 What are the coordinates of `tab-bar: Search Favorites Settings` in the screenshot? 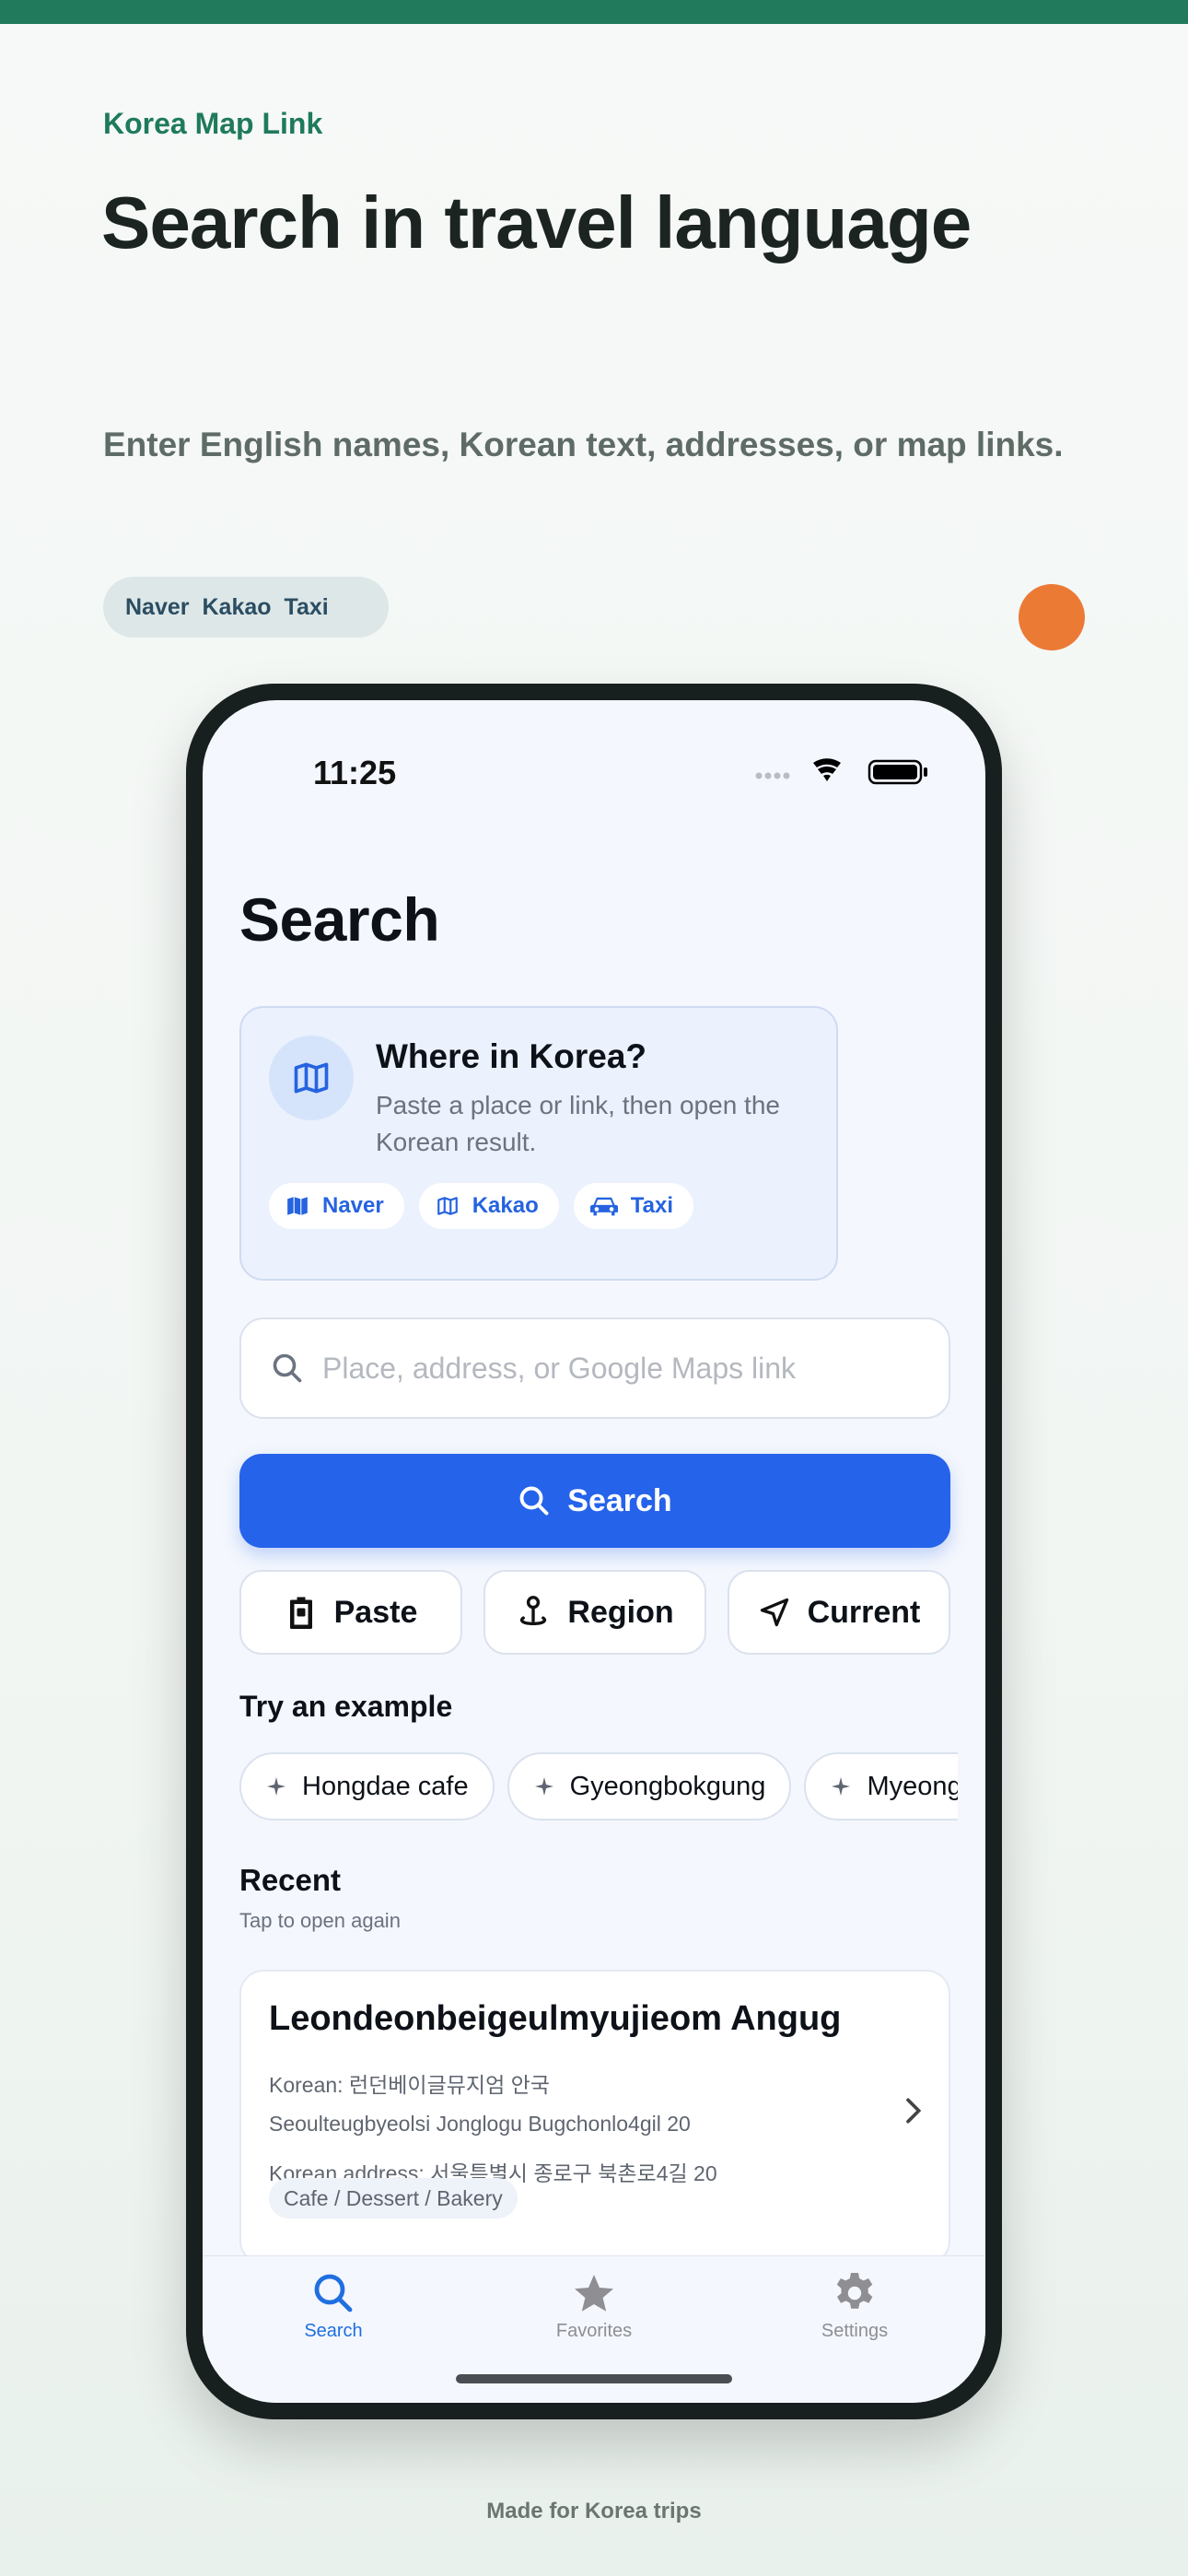 It's located at (594, 2329).